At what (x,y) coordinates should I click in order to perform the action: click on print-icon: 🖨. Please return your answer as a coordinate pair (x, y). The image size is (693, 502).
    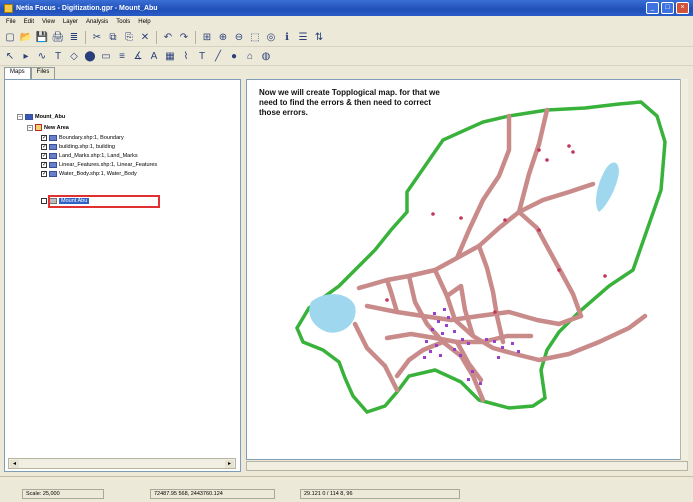
    Looking at the image, I should click on (58, 37).